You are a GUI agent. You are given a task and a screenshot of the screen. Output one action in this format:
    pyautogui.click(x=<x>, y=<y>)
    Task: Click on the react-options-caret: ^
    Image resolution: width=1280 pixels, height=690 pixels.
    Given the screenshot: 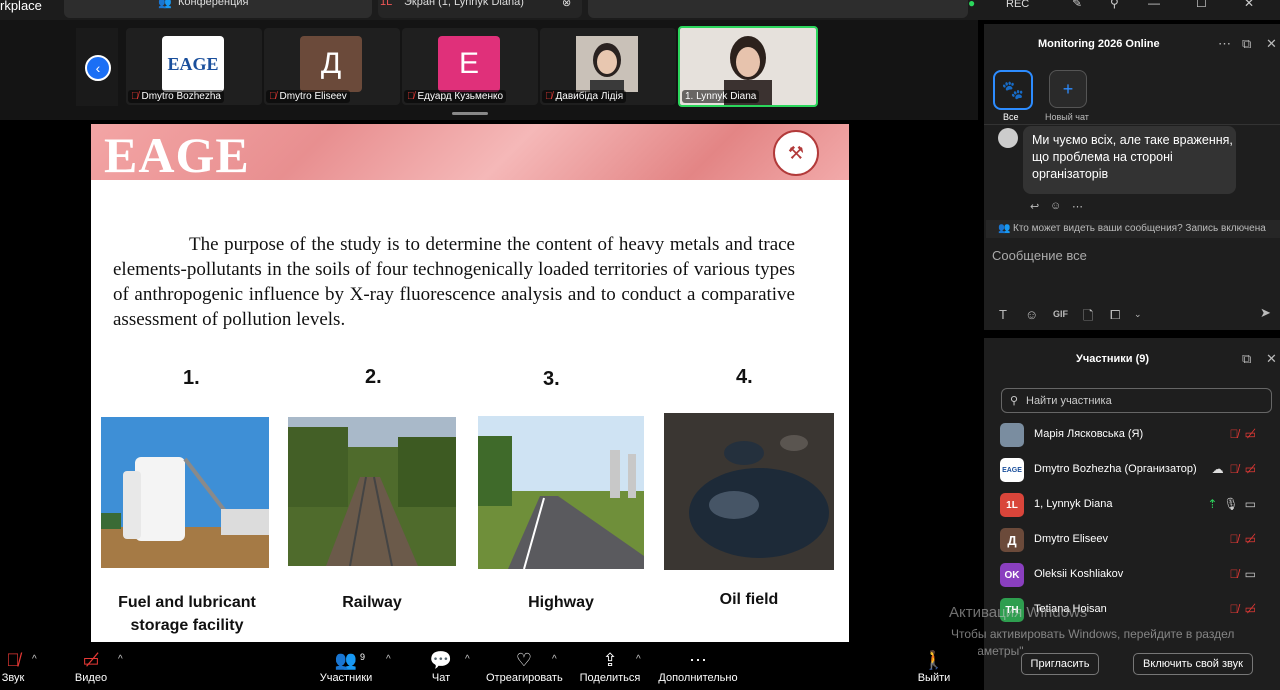 What is the action you would take?
    pyautogui.click(x=554, y=659)
    